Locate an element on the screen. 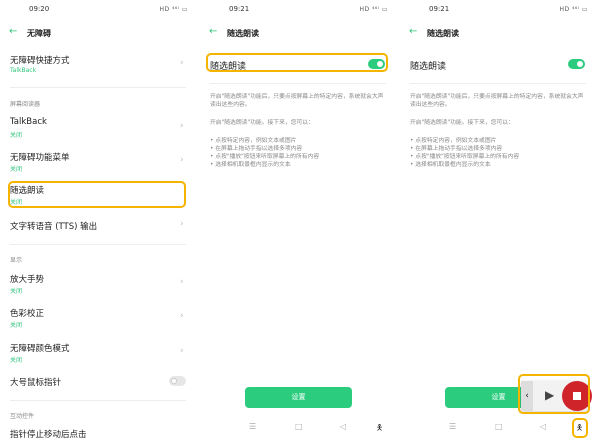  item-sub: TalkBack is located at coordinates (23, 70).